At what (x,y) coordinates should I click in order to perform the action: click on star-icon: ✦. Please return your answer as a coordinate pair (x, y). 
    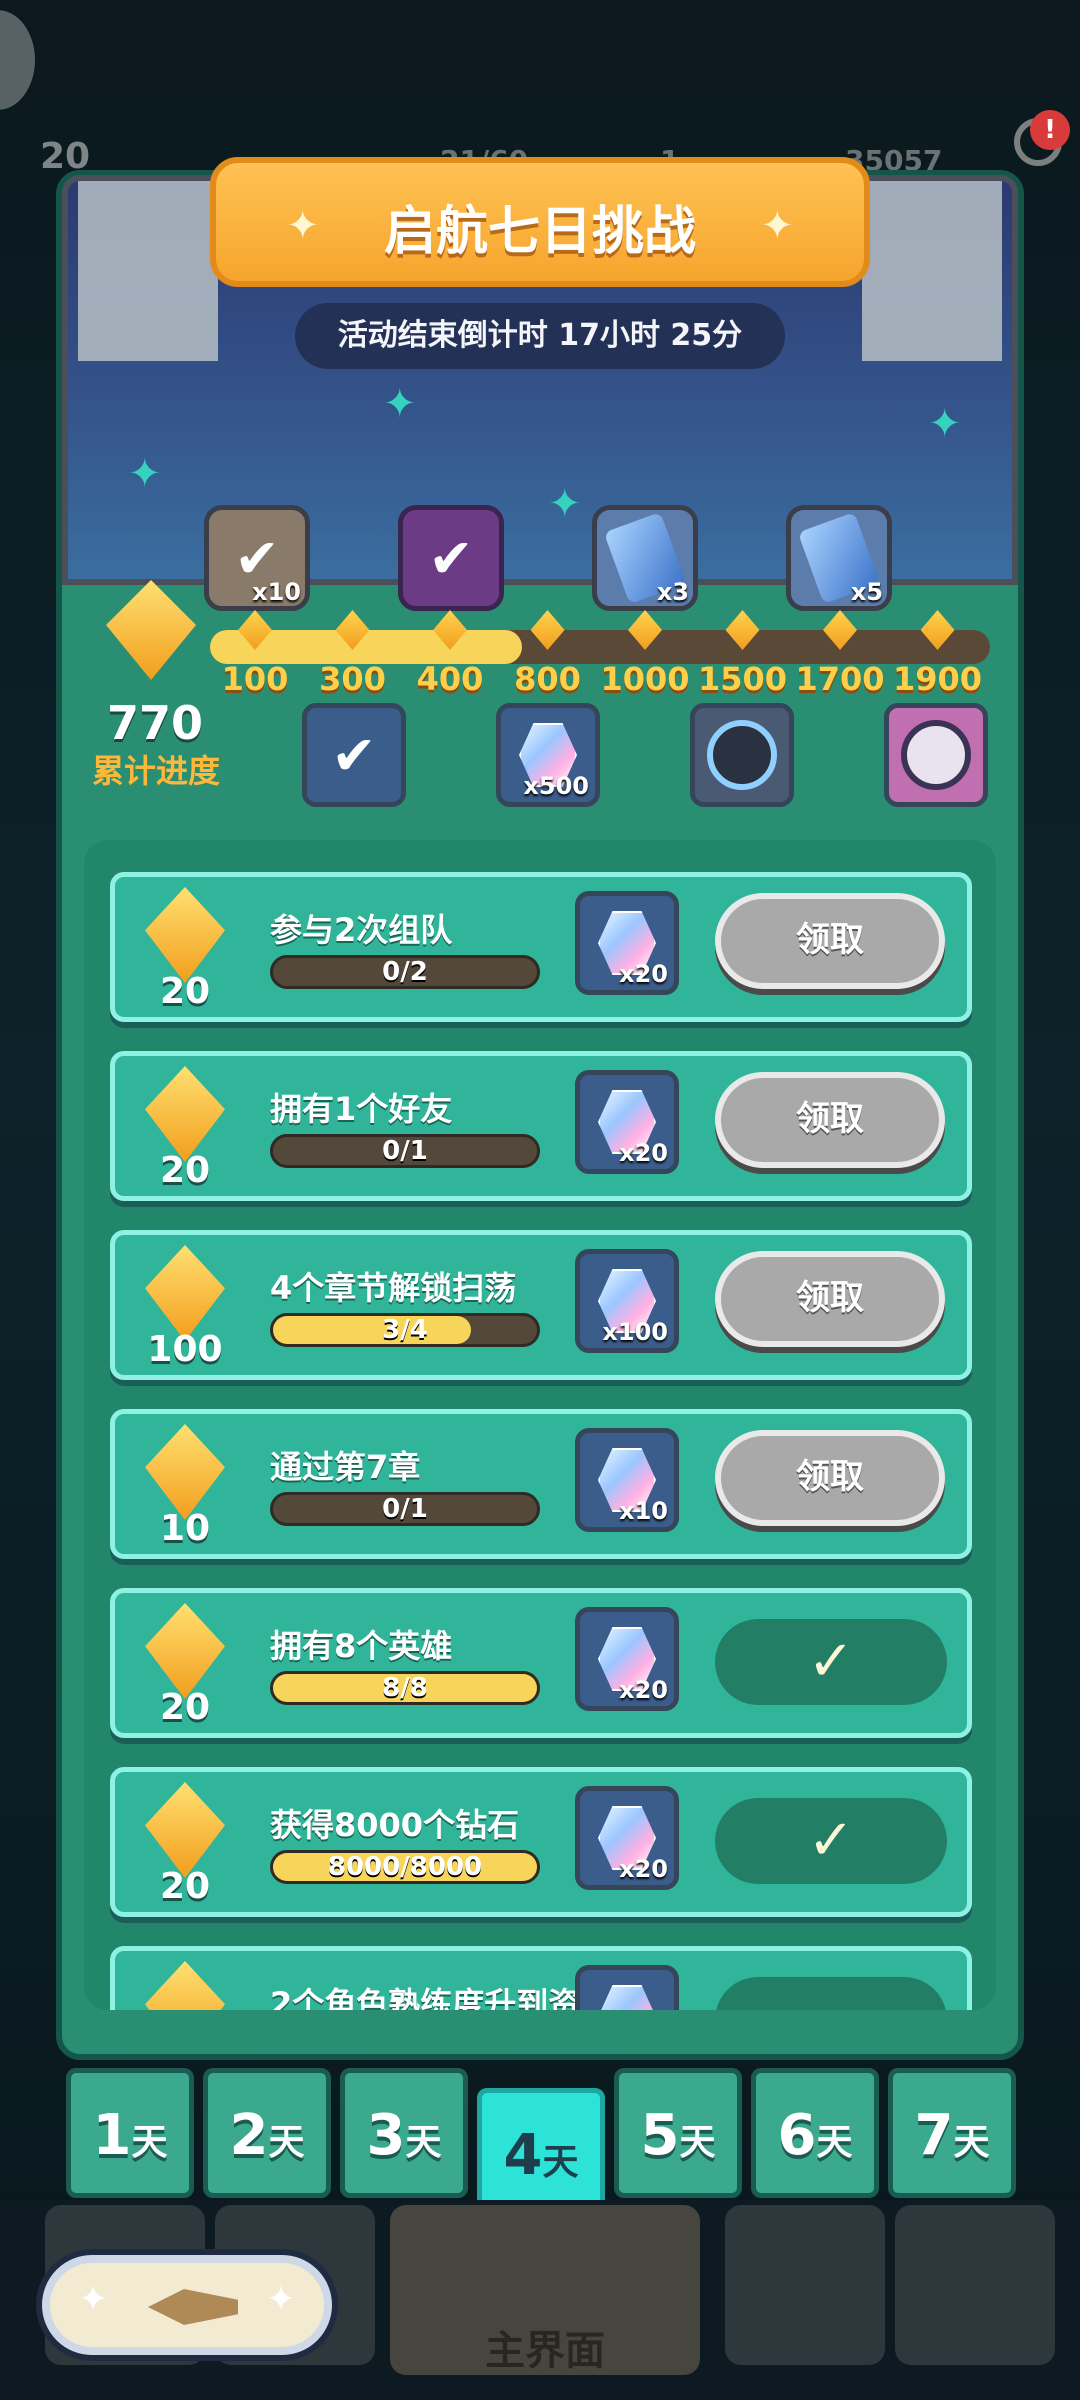
    Looking at the image, I should click on (777, 226).